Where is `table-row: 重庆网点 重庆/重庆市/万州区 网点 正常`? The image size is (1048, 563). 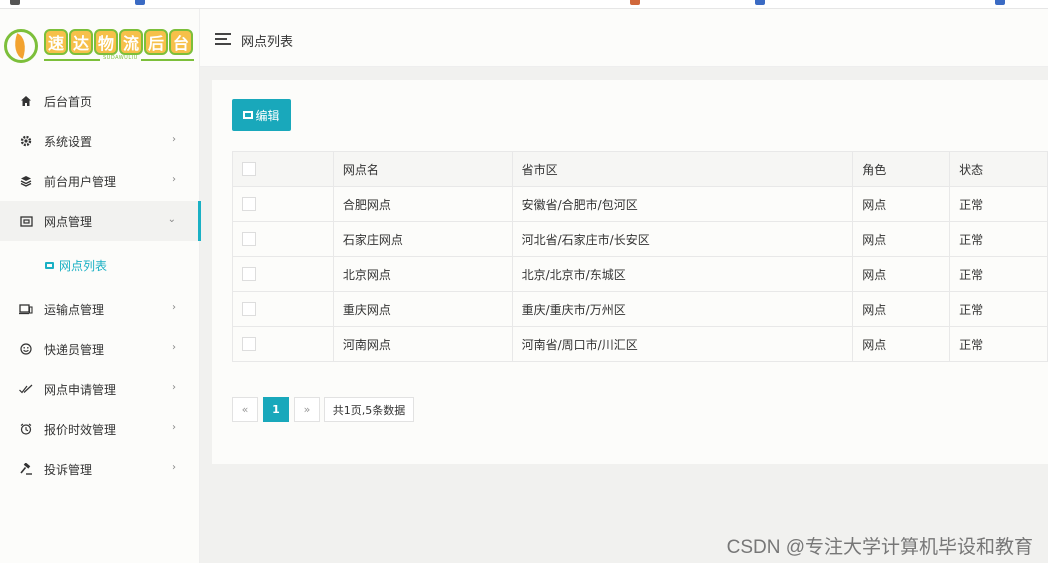
table-row: 重庆网点 重庆/重庆市/万州区 网点 正常 is located at coordinates (640, 309).